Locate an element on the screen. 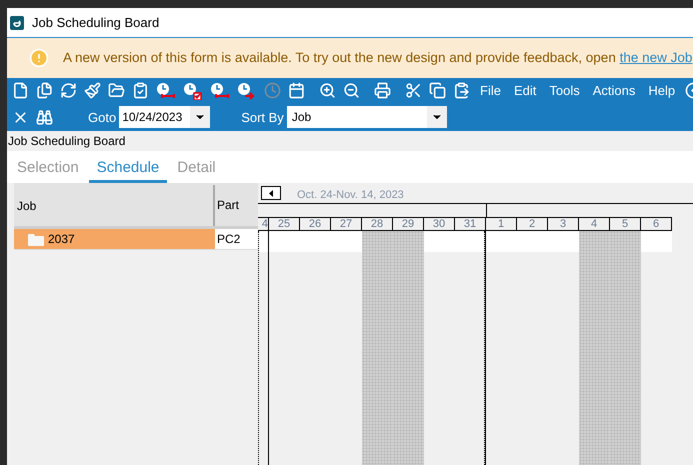 This screenshot has height=465, width=693. print-icon is located at coordinates (382, 90).